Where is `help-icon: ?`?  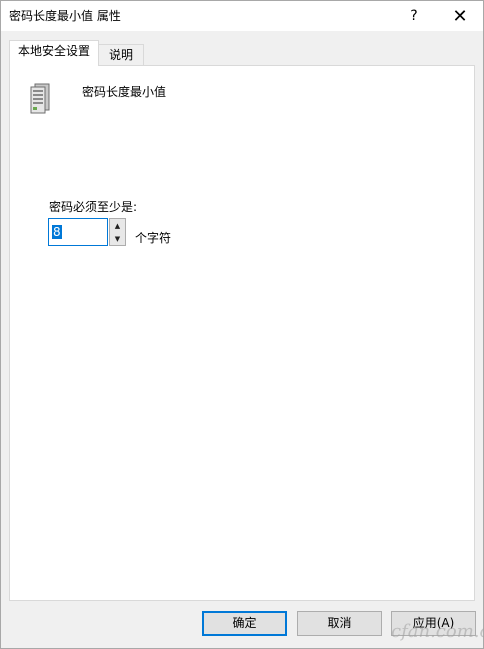
help-icon: ? is located at coordinates (414, 16).